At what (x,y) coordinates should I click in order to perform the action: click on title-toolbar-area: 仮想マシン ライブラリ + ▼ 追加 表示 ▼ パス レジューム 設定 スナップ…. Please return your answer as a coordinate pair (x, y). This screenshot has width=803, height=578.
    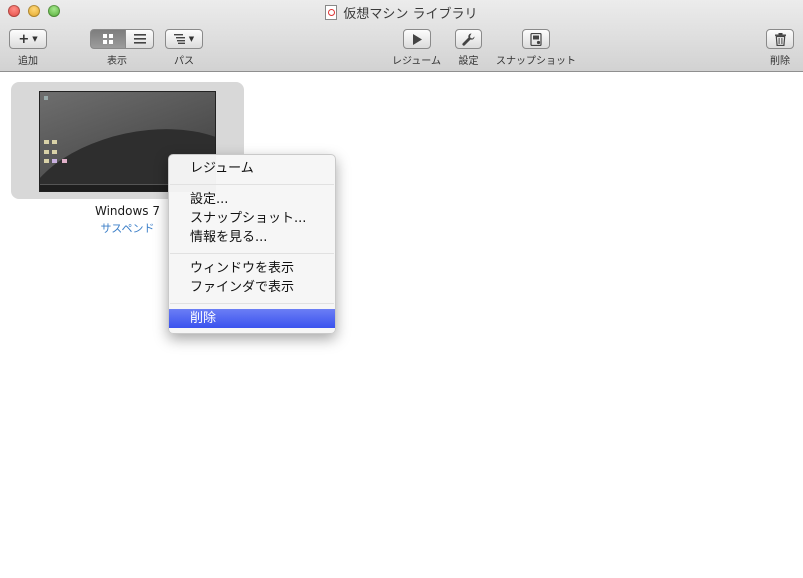
    Looking at the image, I should click on (401, 36).